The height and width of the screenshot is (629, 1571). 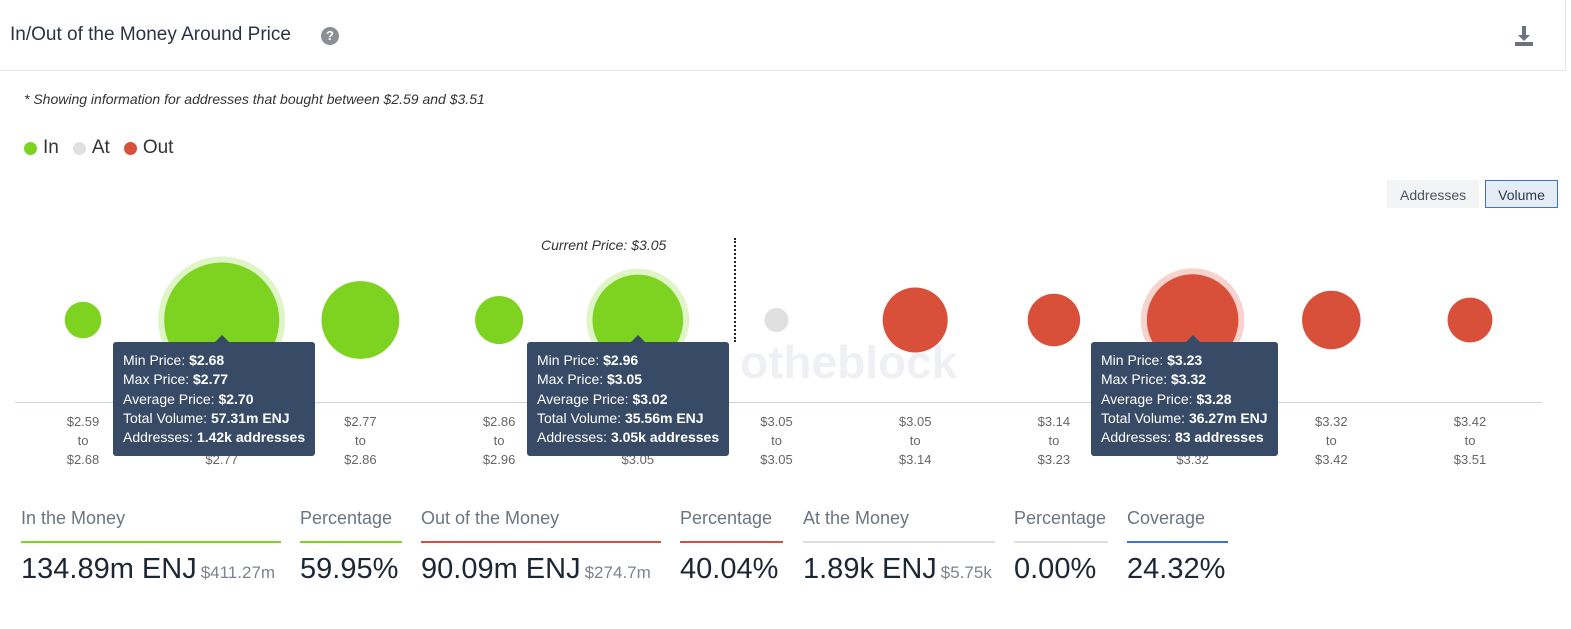 I want to click on tooltip-row: Max Price: $3.05, so click(x=628, y=379).